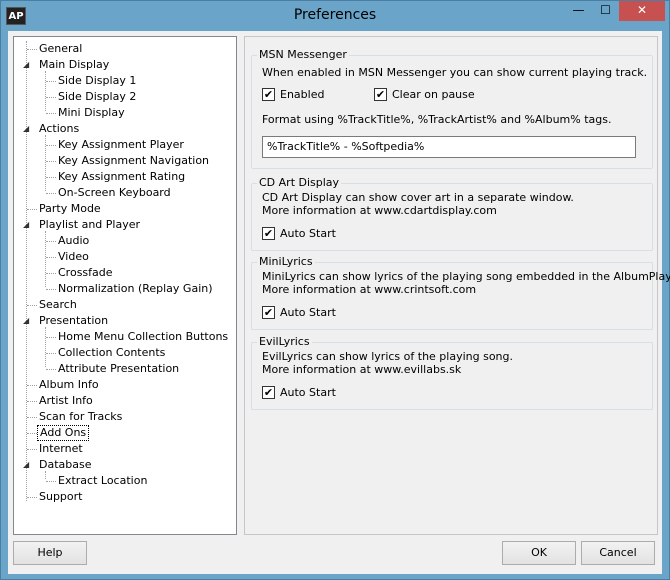 The width and height of the screenshot is (670, 580). What do you see at coordinates (268, 233) in the screenshot?
I see `cd-art-auto-start-checkbox: ✔` at bounding box center [268, 233].